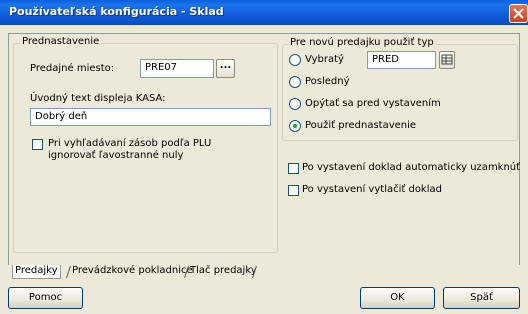 This screenshot has height=314, width=528. I want to click on sales-place-label: Predajné miesto:, so click(72, 68).